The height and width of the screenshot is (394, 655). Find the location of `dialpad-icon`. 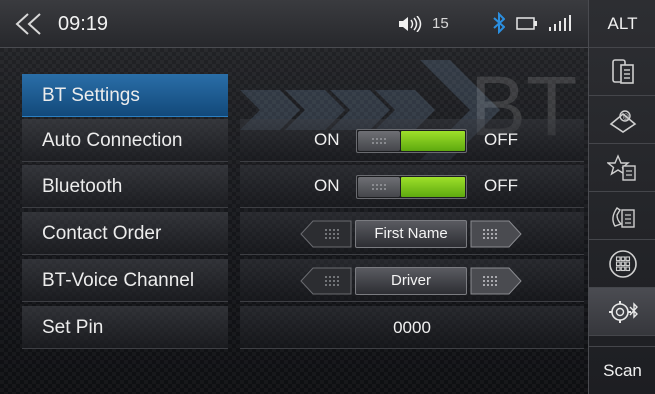

dialpad-icon is located at coordinates (622, 263).